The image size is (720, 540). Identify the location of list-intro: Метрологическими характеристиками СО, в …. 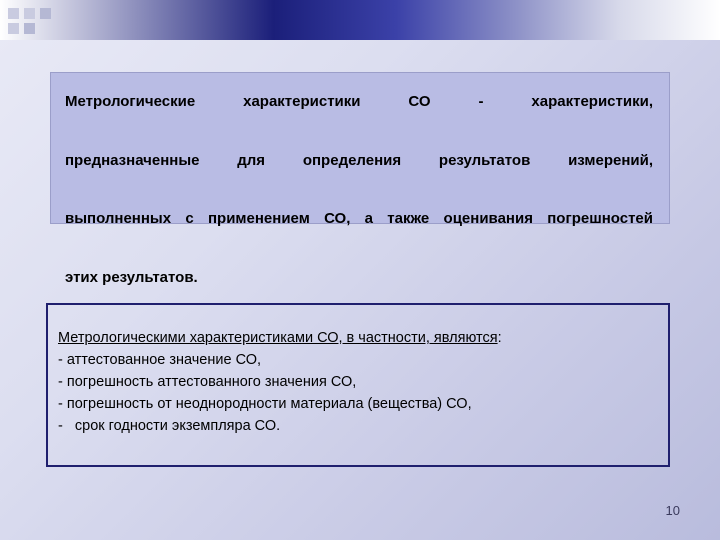
(358, 338).